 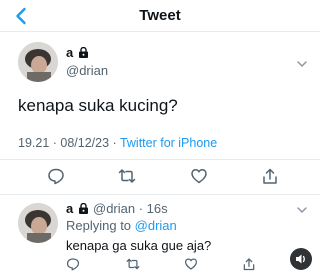 What do you see at coordinates (69, 208) in the screenshot?
I see `reply-author-name: a` at bounding box center [69, 208].